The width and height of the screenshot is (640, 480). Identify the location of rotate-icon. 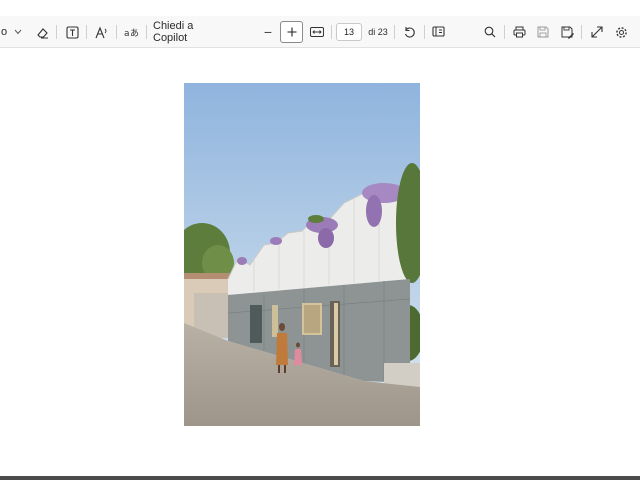
(409, 32).